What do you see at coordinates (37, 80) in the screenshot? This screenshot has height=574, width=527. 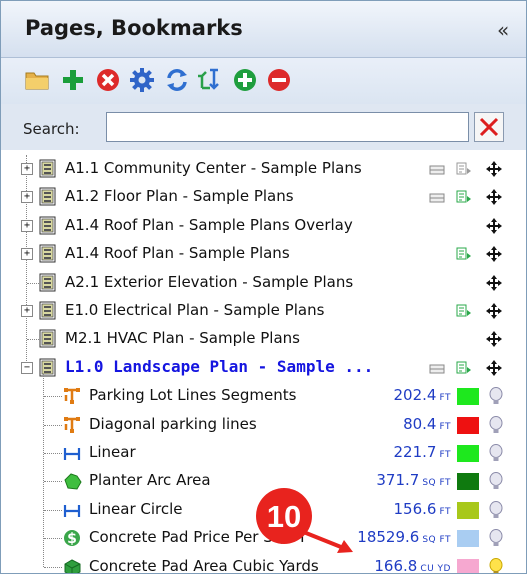 I see `folder-icon` at bounding box center [37, 80].